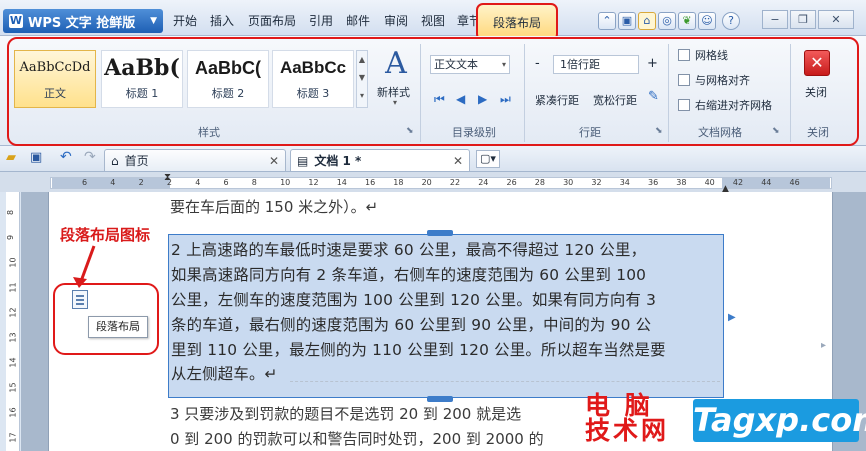  What do you see at coordinates (338, 161) in the screenshot?
I see `tab-label: 文档 1 *` at bounding box center [338, 161].